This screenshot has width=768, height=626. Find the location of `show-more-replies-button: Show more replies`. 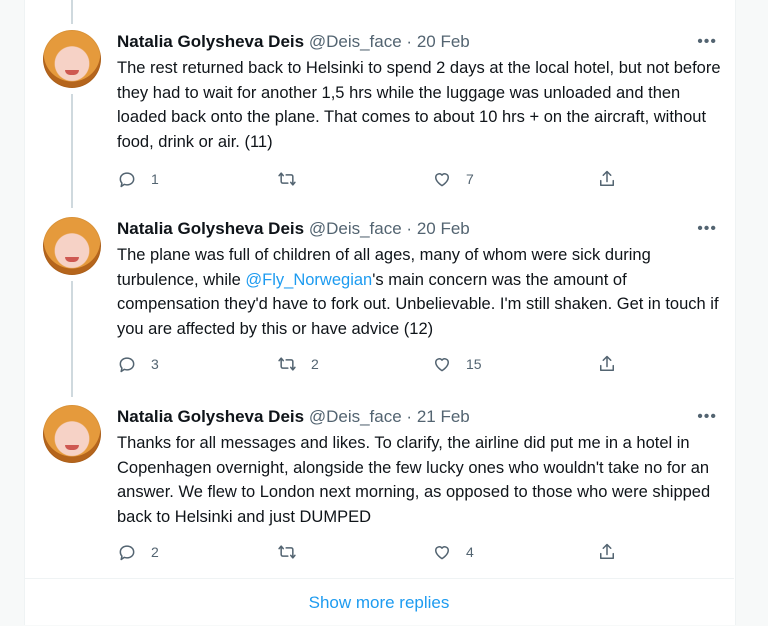

show-more-replies-button: Show more replies is located at coordinates (379, 602).